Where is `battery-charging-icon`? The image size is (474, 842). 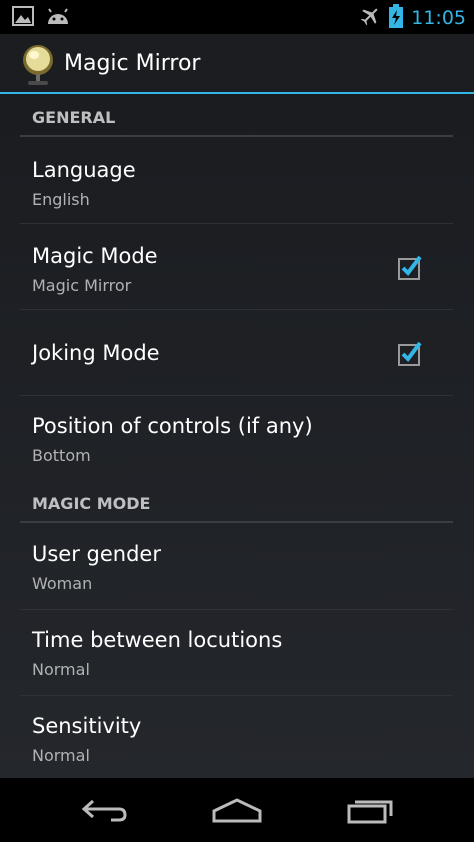 battery-charging-icon is located at coordinates (396, 18).